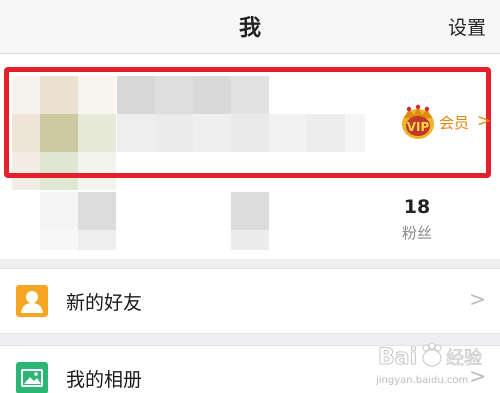  I want to click on settings-button: 设置, so click(467, 26).